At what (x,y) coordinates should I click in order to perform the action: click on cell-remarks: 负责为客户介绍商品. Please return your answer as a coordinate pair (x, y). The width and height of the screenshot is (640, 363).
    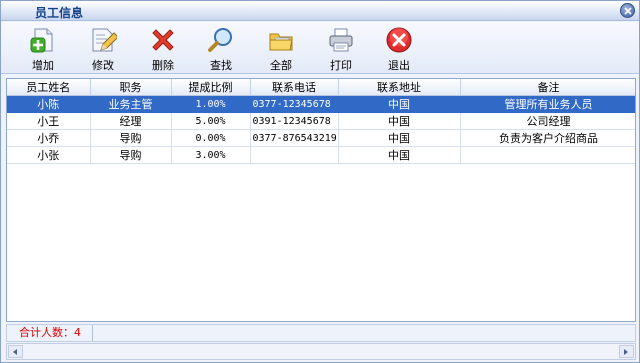
    Looking at the image, I should click on (547, 138).